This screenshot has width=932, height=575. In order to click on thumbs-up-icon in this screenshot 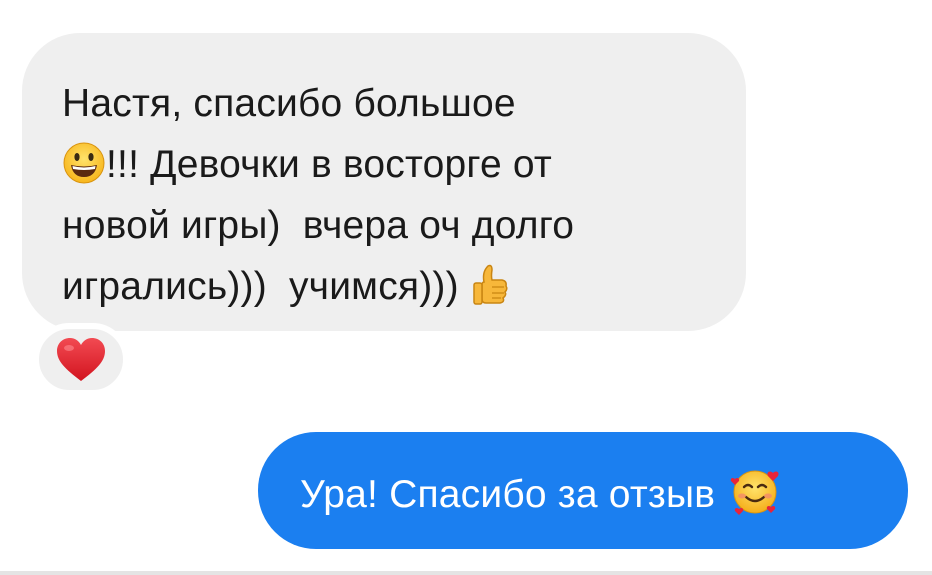, I will do `click(490, 285)`.